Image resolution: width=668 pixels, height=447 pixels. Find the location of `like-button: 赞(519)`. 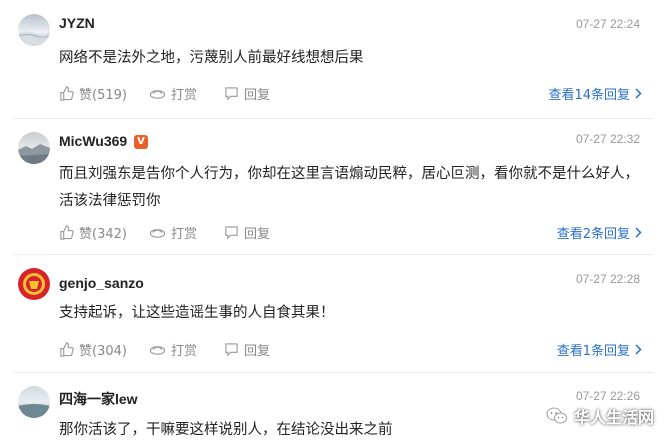

like-button: 赞(519) is located at coordinates (93, 93).